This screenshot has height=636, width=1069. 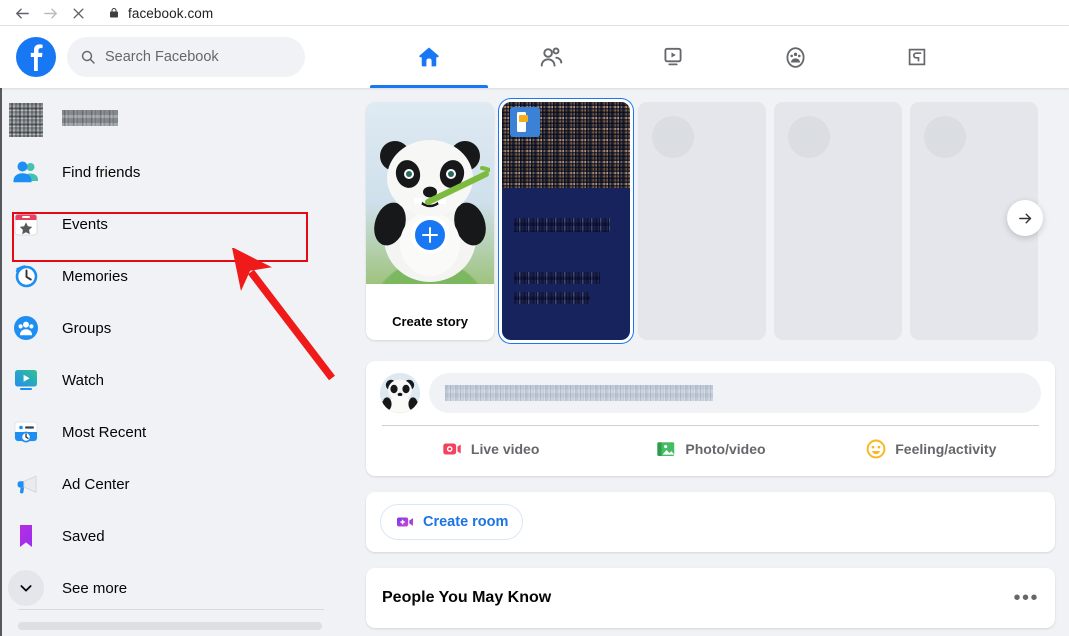 I want to click on tab-groups, so click(x=795, y=57).